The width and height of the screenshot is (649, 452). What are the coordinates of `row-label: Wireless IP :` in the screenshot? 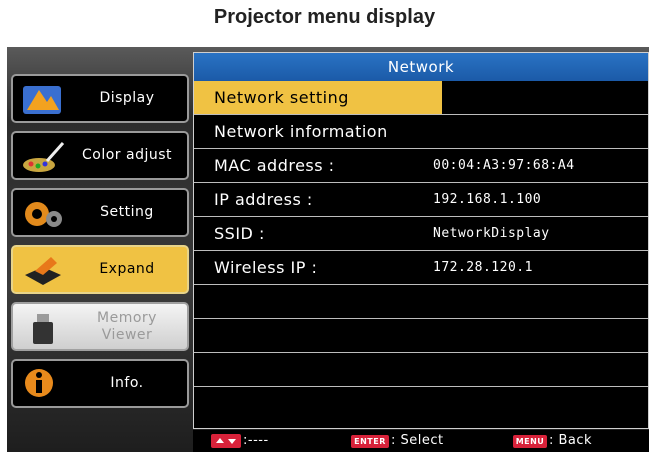 It's located at (266, 267).